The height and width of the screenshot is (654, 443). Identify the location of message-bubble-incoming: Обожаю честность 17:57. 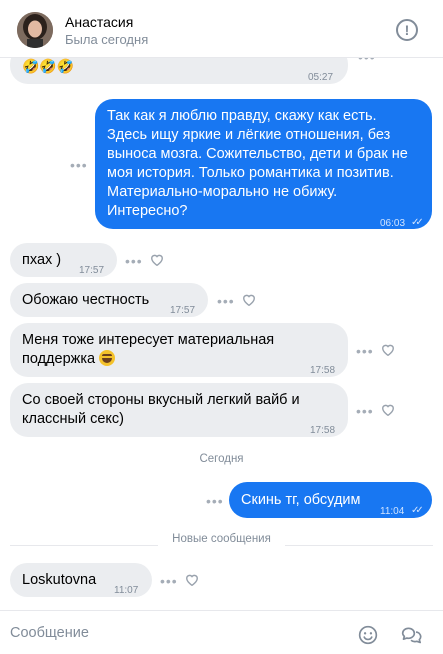
(109, 300).